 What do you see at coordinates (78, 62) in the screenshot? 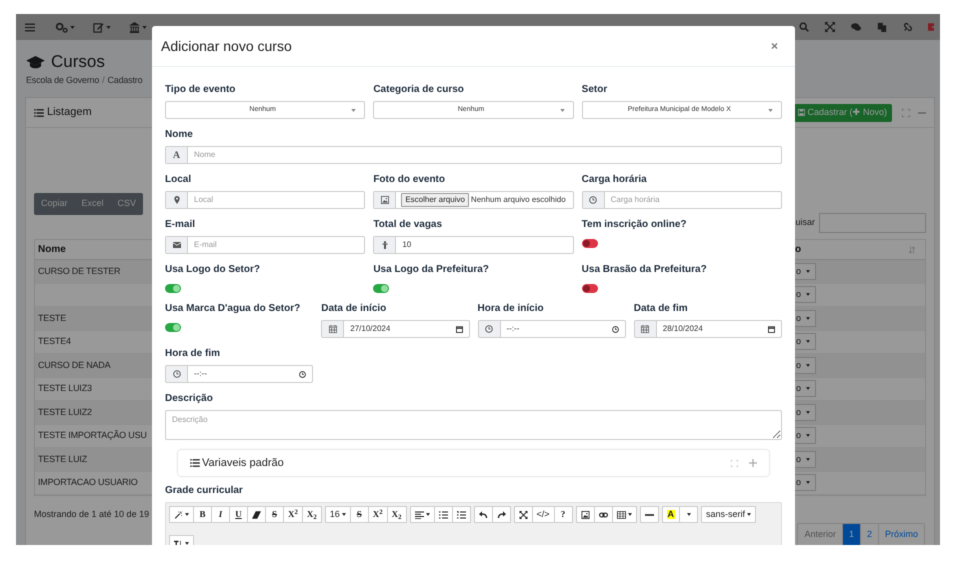
I see `page-title: Cursos` at bounding box center [78, 62].